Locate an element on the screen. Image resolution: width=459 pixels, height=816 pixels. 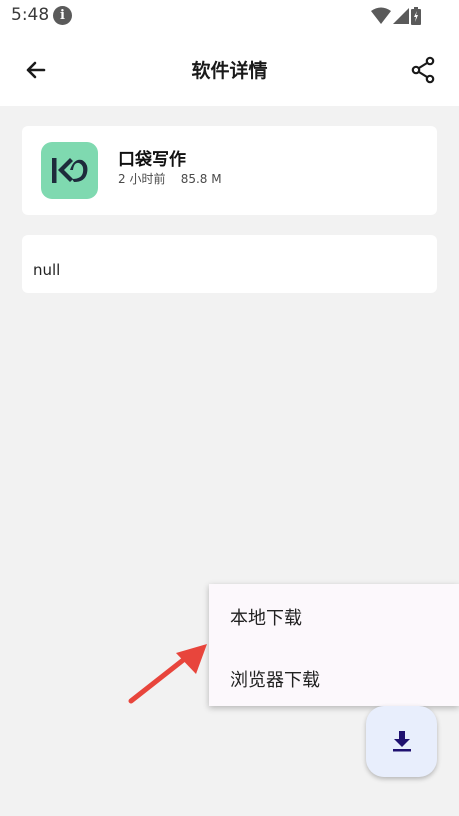
status-icons is located at coordinates (396, 16).